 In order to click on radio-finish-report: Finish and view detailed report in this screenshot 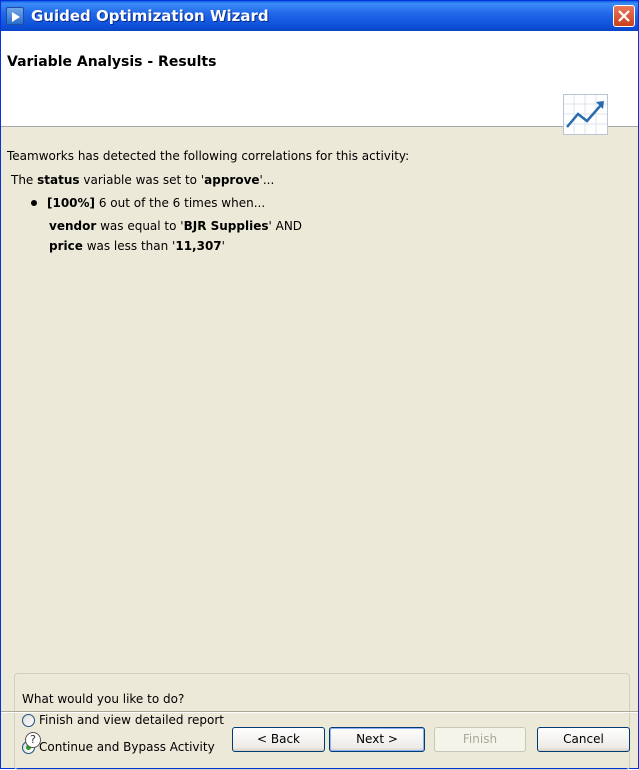, I will do `click(123, 720)`.